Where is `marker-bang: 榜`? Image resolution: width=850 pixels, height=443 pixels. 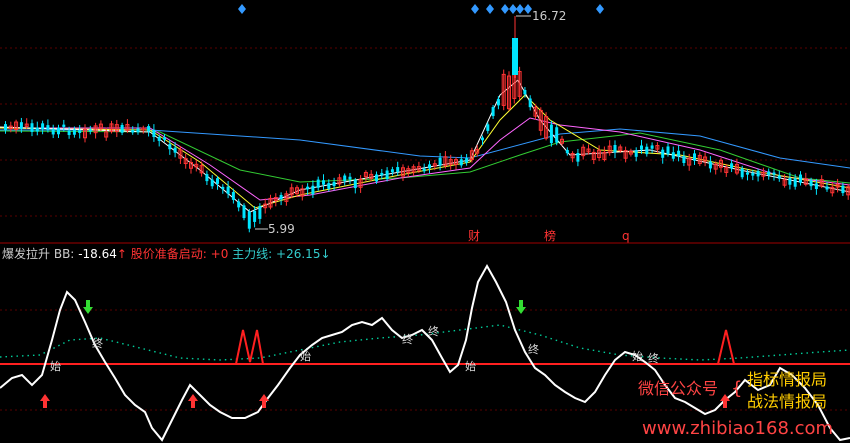 marker-bang: 榜 is located at coordinates (550, 235).